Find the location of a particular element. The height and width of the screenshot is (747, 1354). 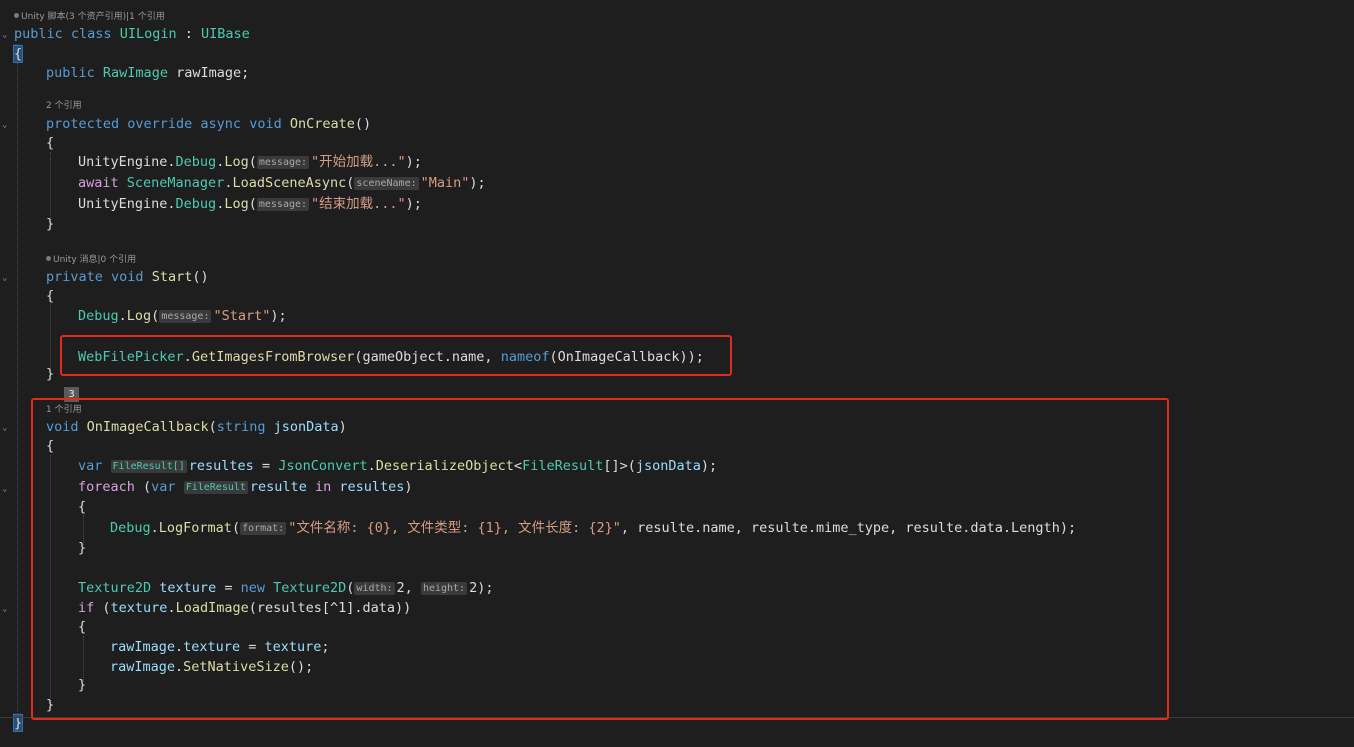

code-line-class-declaration: public class UILogin : UIBase is located at coordinates (132, 34).